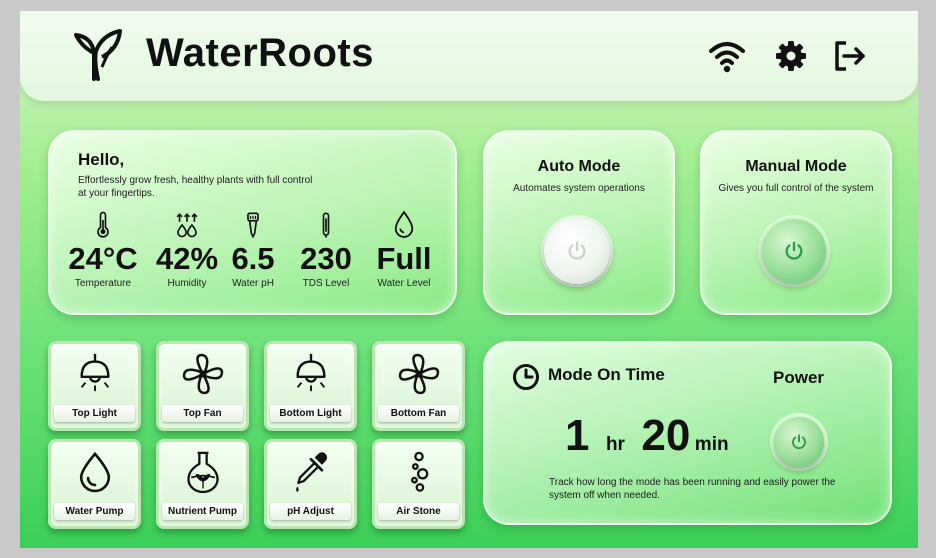 The image size is (936, 558). I want to click on ph-adjust-button: pH Adjust, so click(310, 484).